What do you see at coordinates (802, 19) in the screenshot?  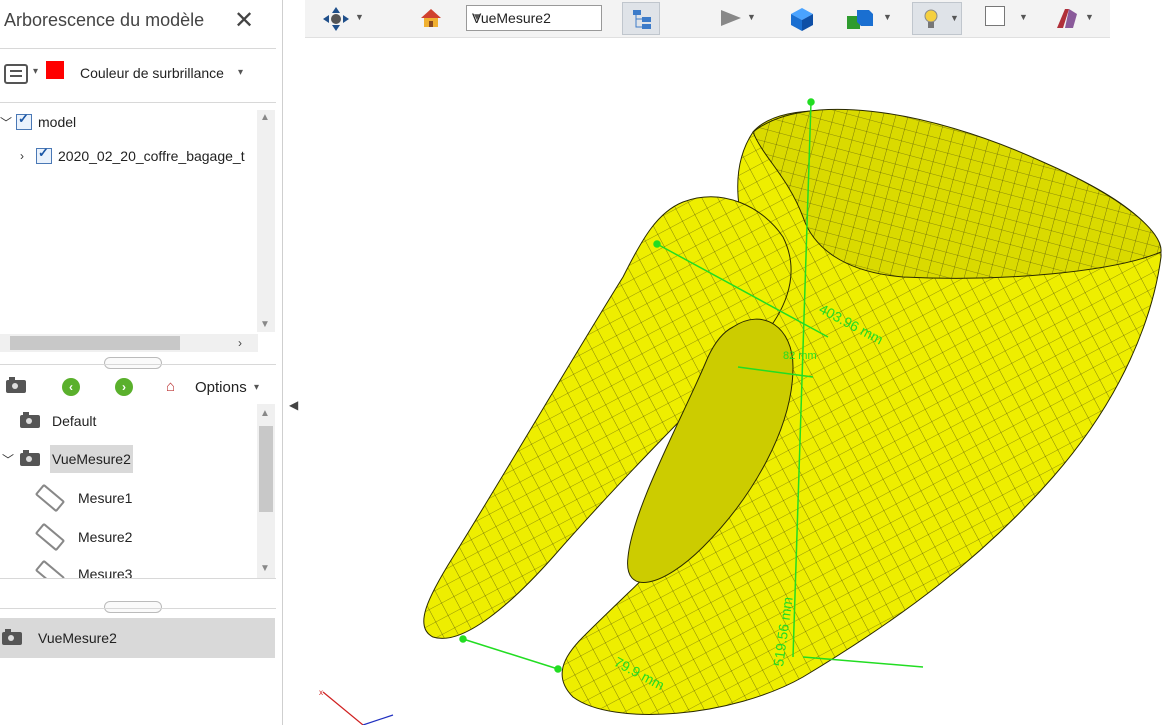 I see `cube-icon` at bounding box center [802, 19].